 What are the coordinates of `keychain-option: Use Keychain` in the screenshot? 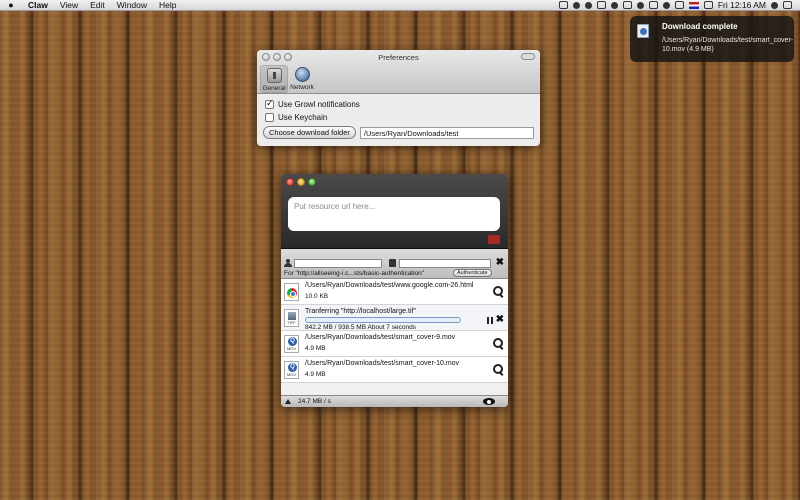 It's located at (399, 117).